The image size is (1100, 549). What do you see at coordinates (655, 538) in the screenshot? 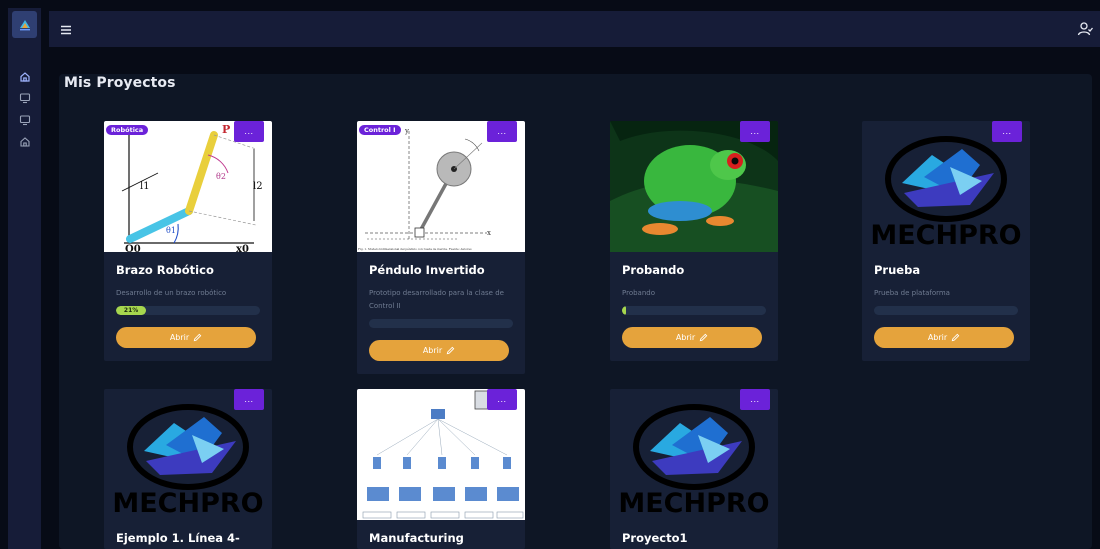
I see `project-title: Proyecto1` at bounding box center [655, 538].